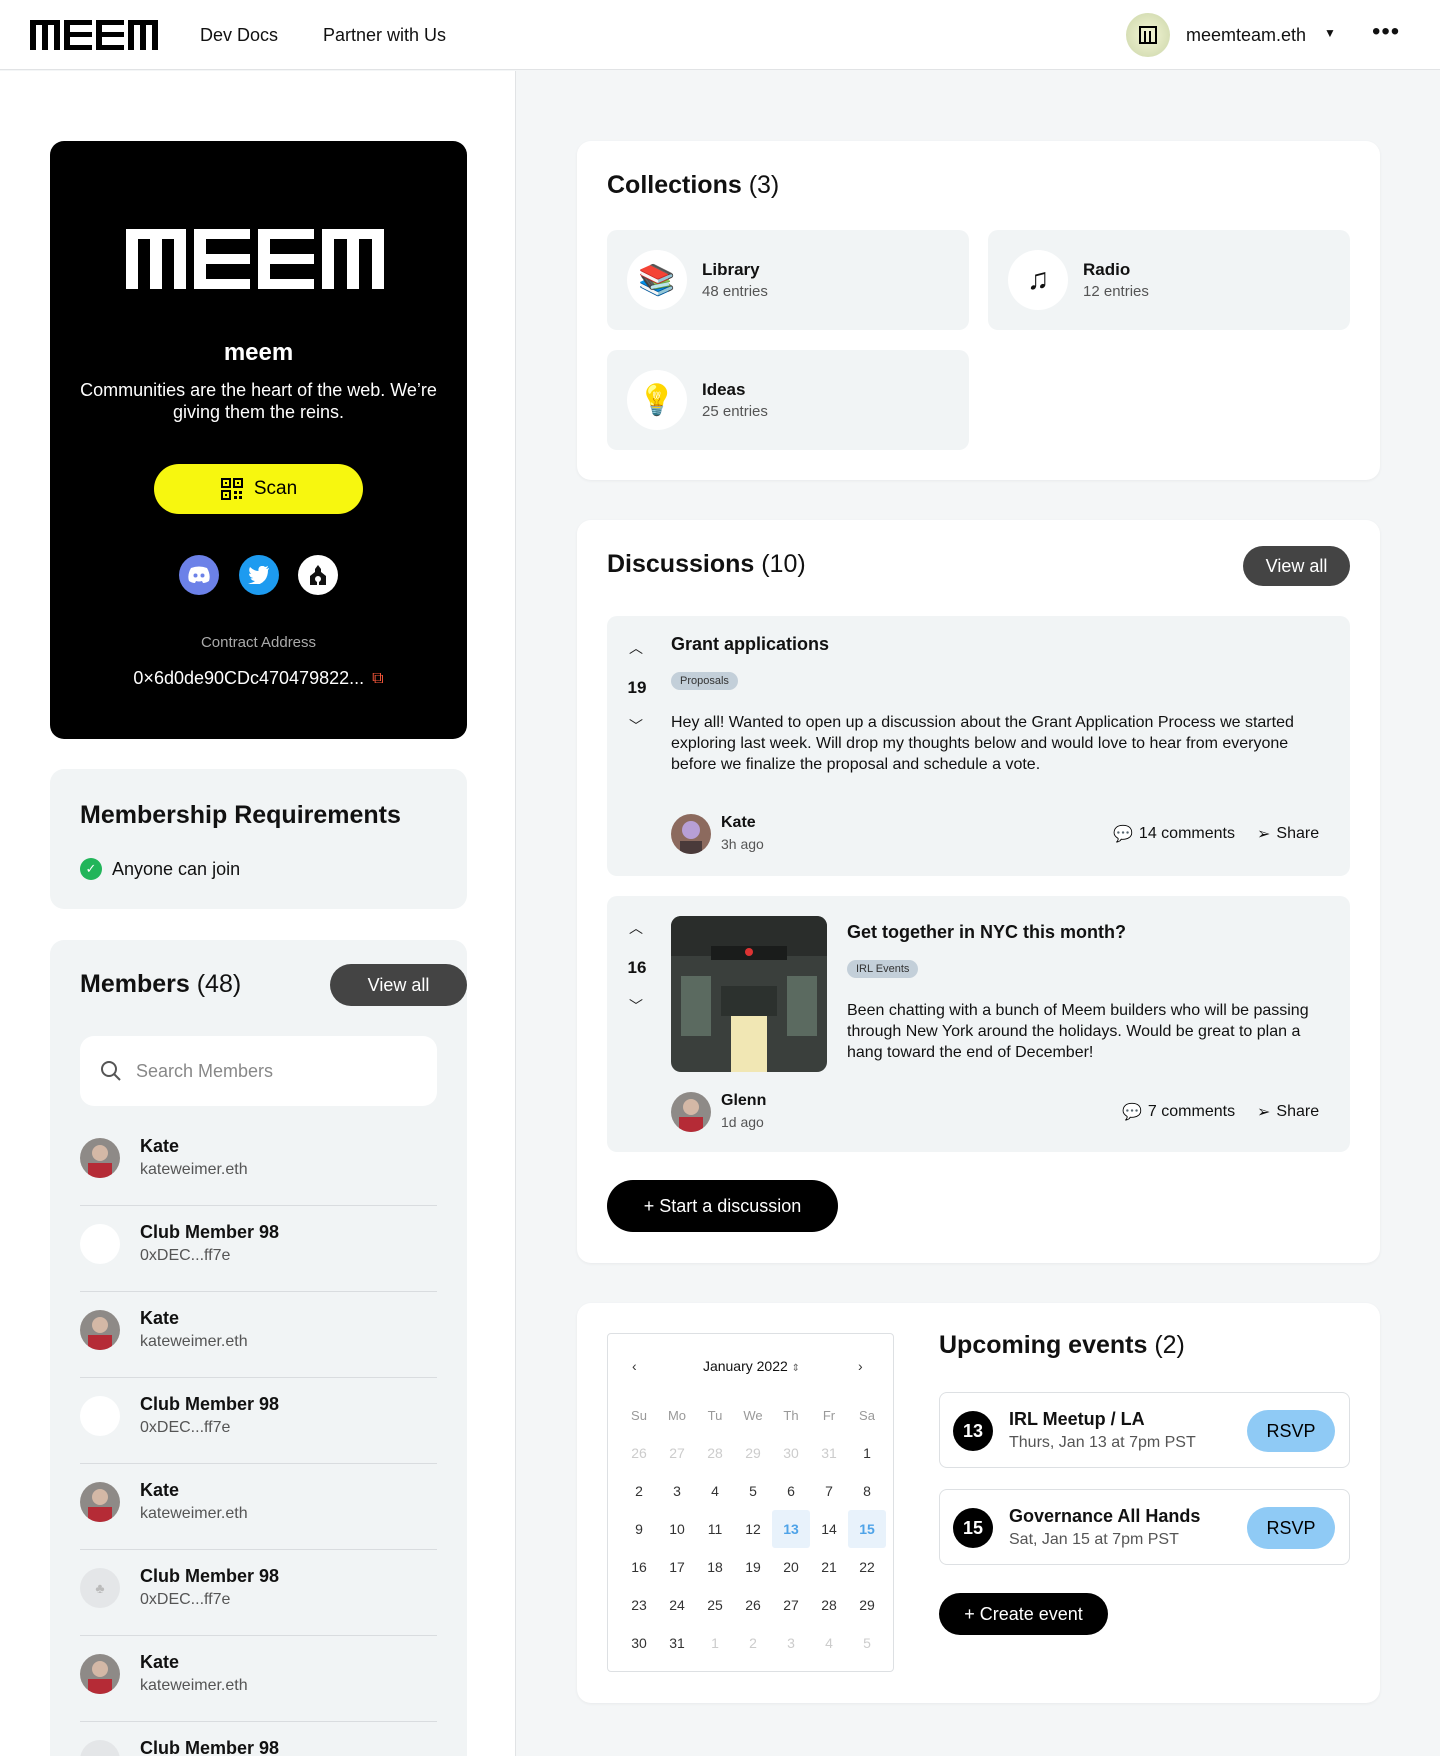 The image size is (1440, 1756). I want to click on calendar-month: January 2022 ⇕, so click(751, 1366).